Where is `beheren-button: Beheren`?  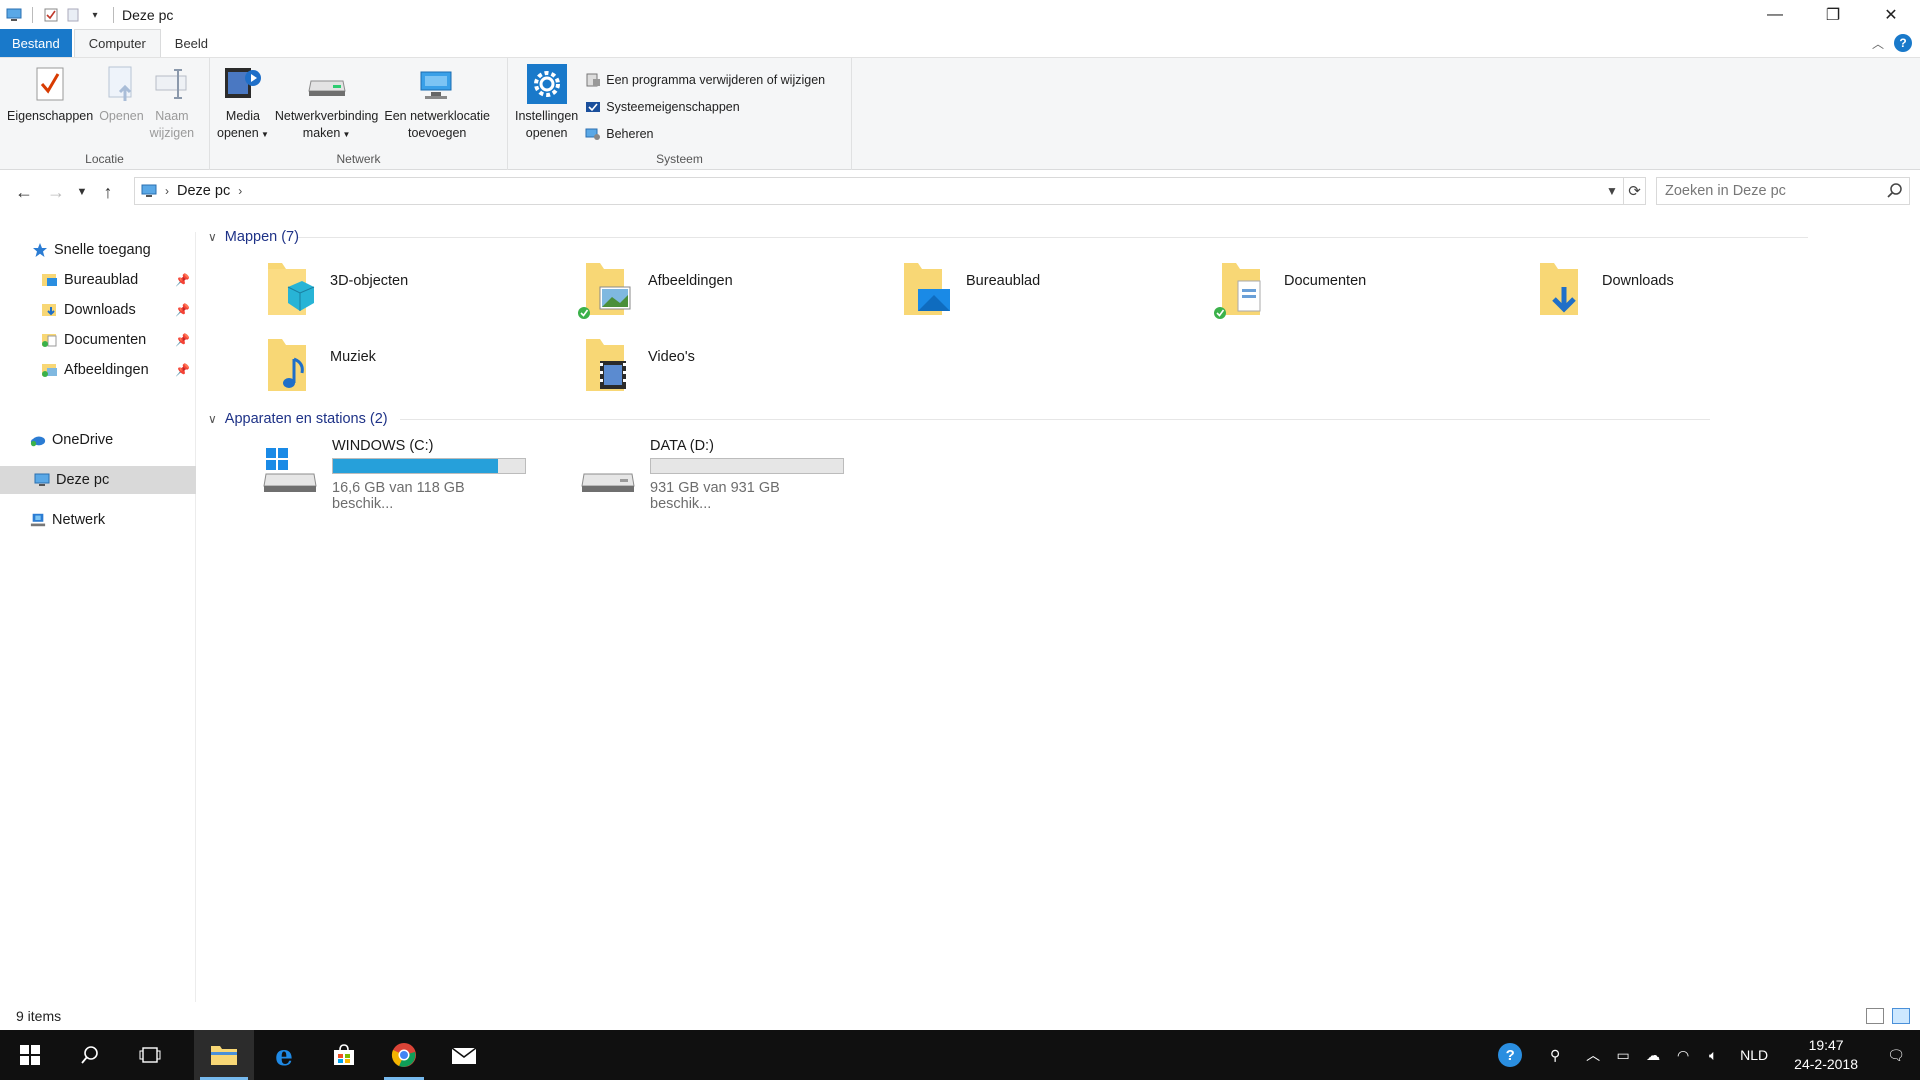
beheren-button: Beheren is located at coordinates (705, 134).